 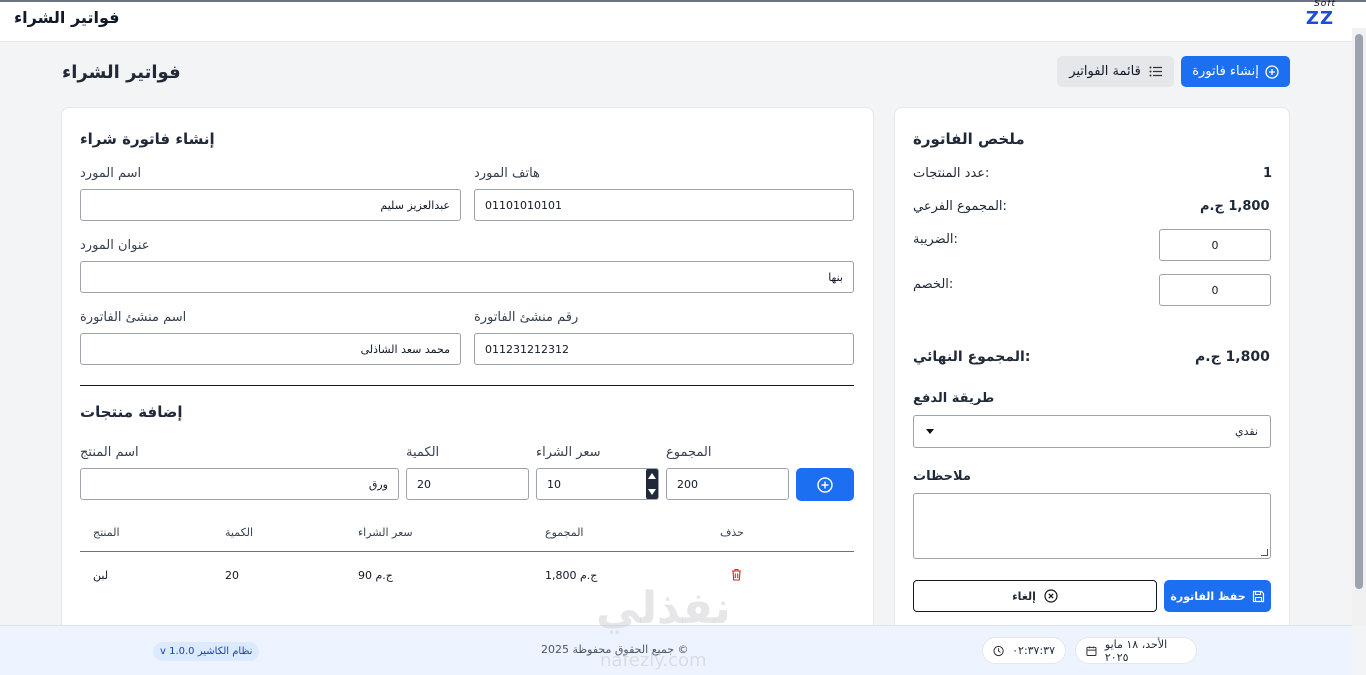 I want to click on add-products-title: إضافة منتجات, so click(x=131, y=412).